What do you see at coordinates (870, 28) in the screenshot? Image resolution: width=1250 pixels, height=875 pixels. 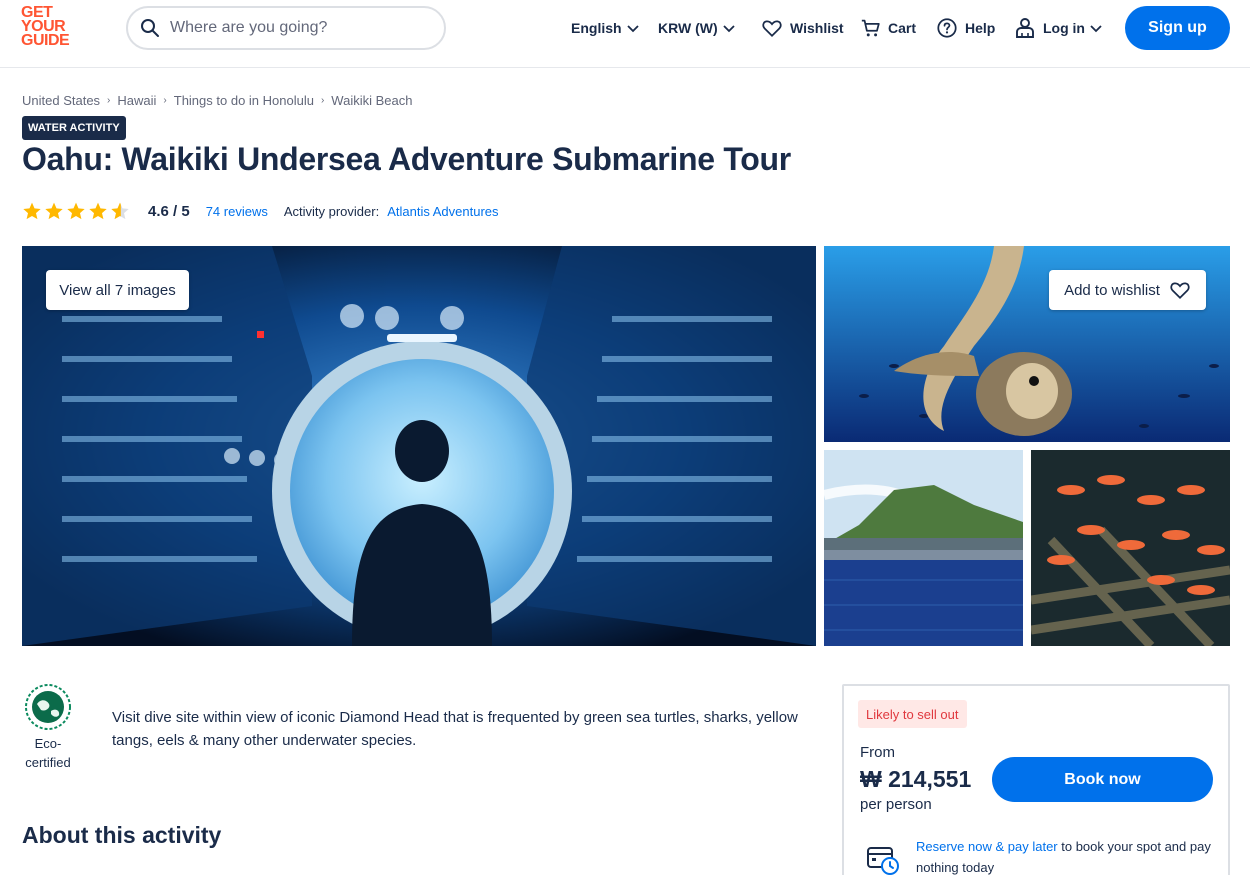 I see `cart-icon` at bounding box center [870, 28].